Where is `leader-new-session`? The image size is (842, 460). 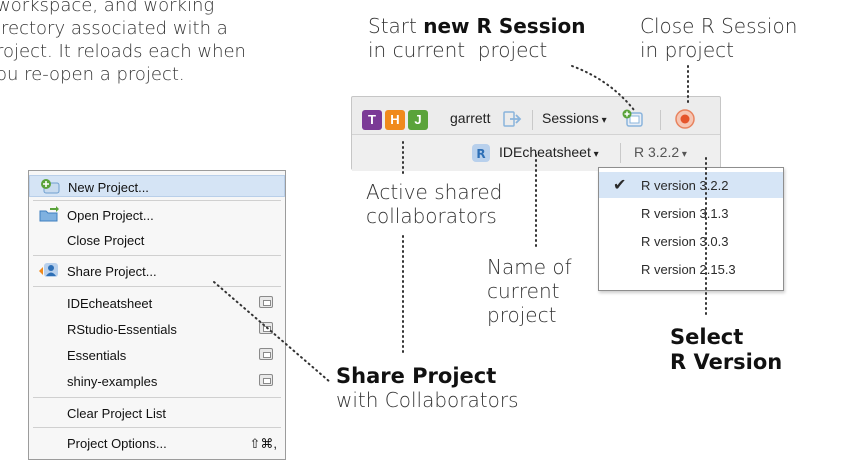
leader-new-session is located at coordinates (603, 88).